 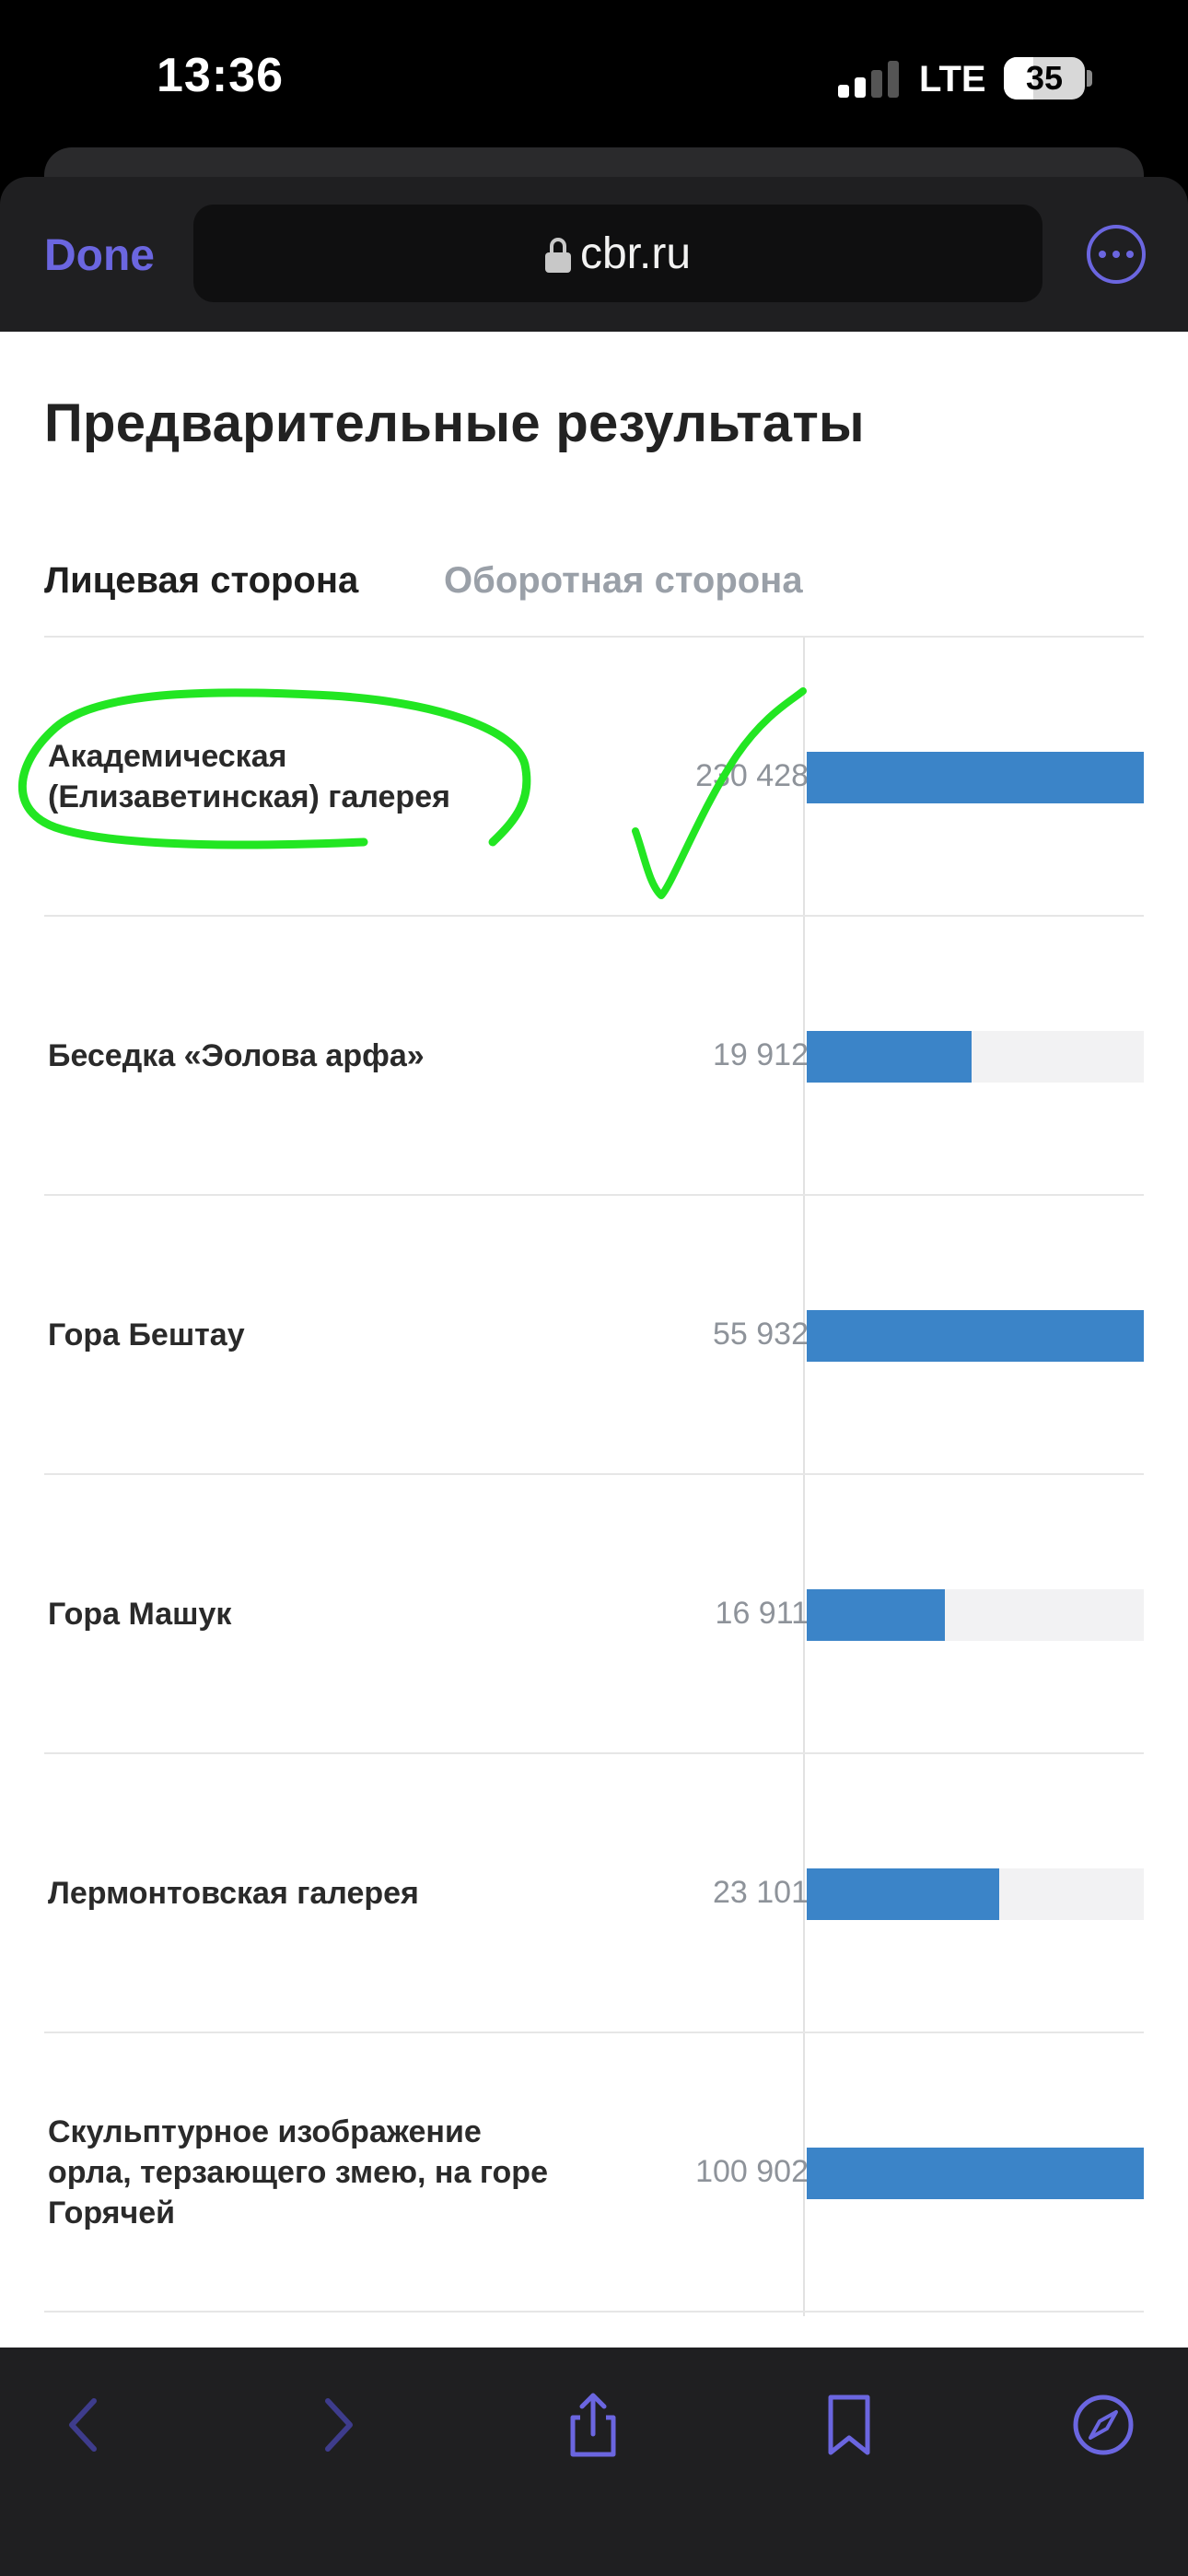 I want to click on compass-icon, so click(x=1103, y=2425).